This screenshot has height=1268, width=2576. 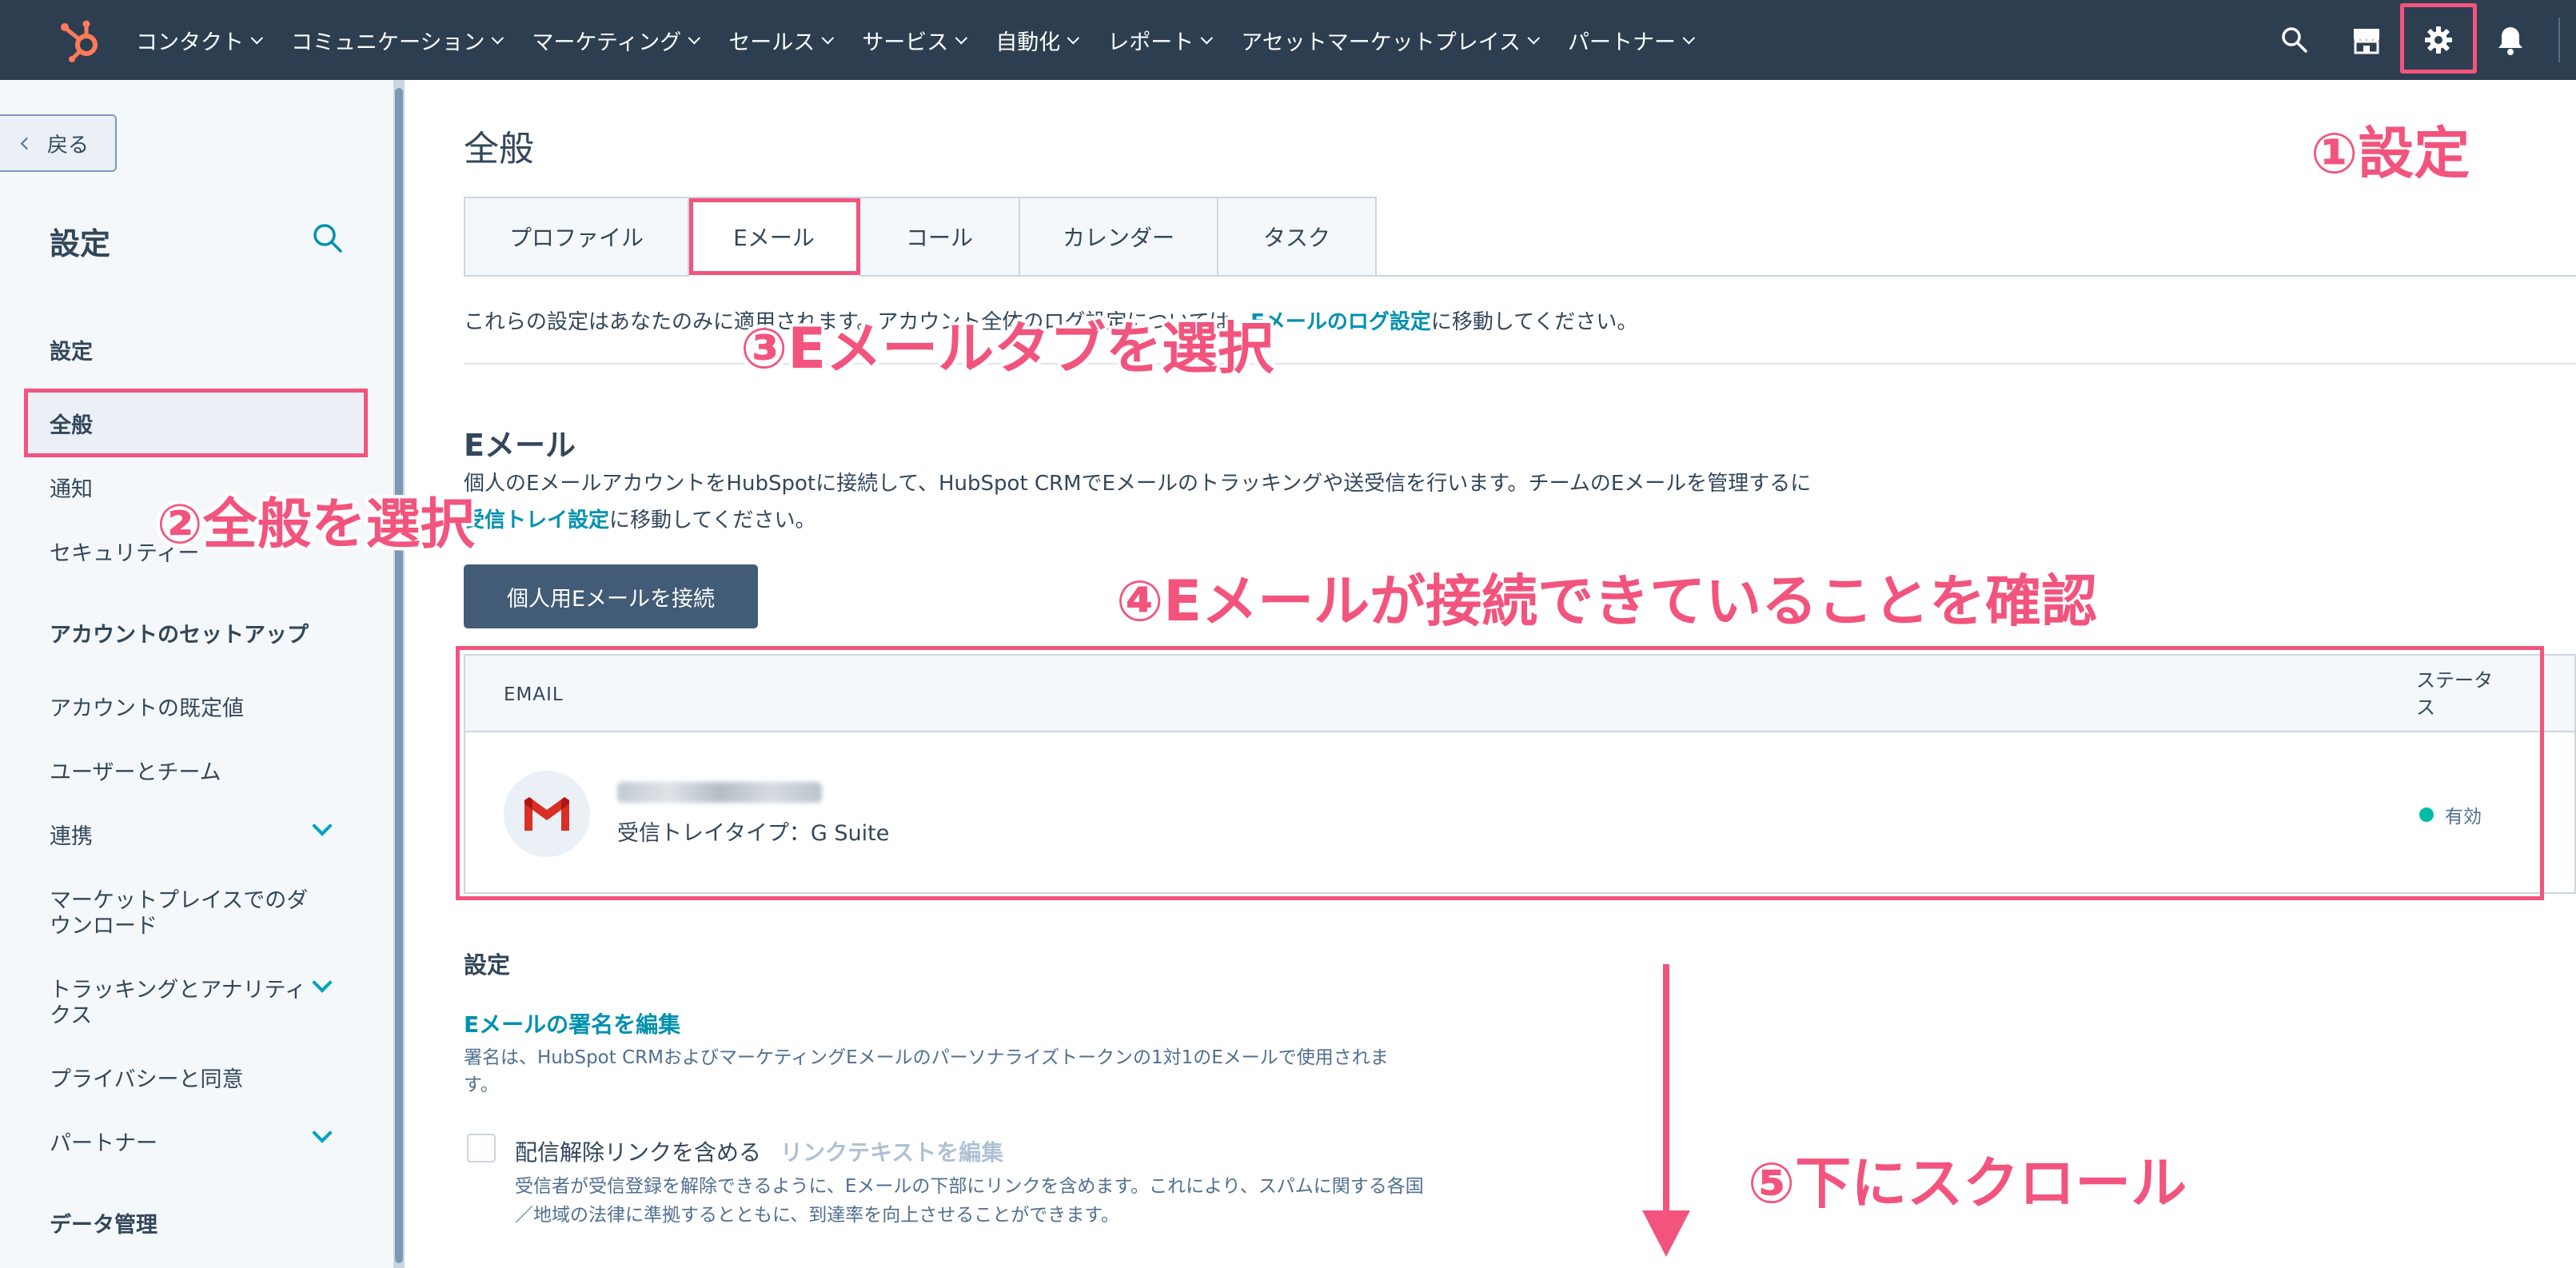 I want to click on edit-link-text-link: リンクテキストを編集, so click(x=891, y=1151).